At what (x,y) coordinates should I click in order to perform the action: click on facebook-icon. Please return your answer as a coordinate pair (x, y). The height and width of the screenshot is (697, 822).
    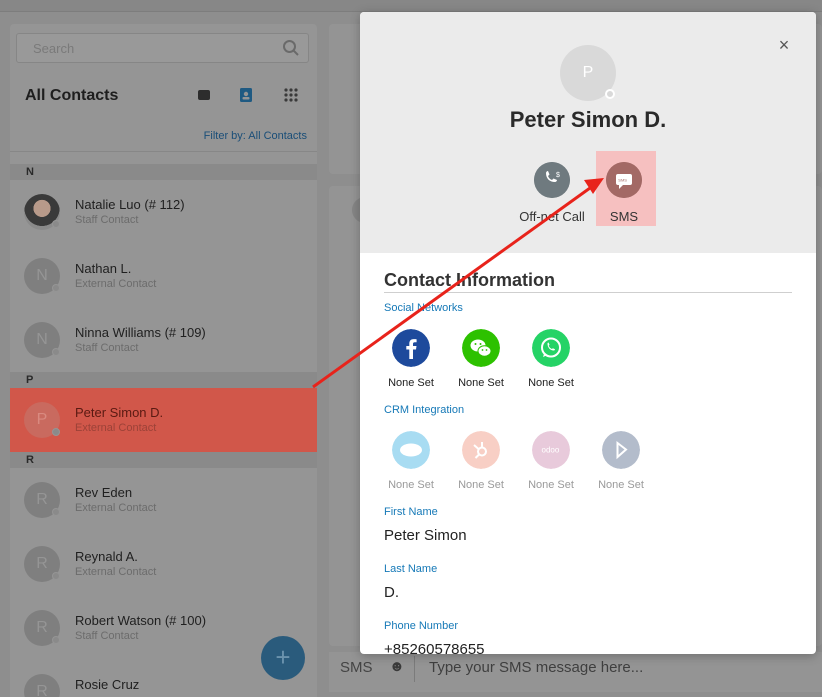
    Looking at the image, I should click on (411, 348).